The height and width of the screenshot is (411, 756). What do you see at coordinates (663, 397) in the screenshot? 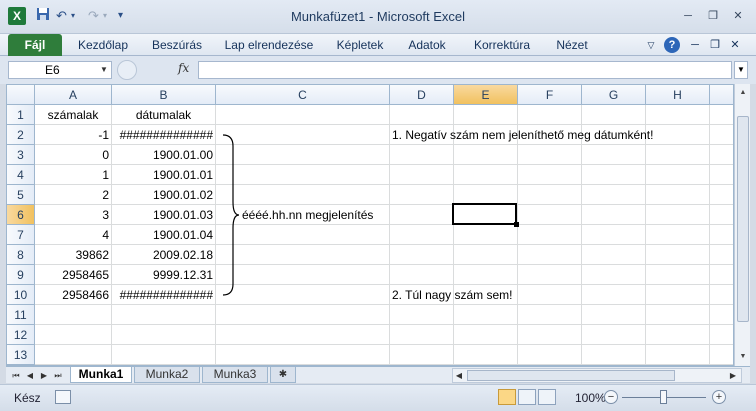
I see `zoom-slider-thumb` at bounding box center [663, 397].